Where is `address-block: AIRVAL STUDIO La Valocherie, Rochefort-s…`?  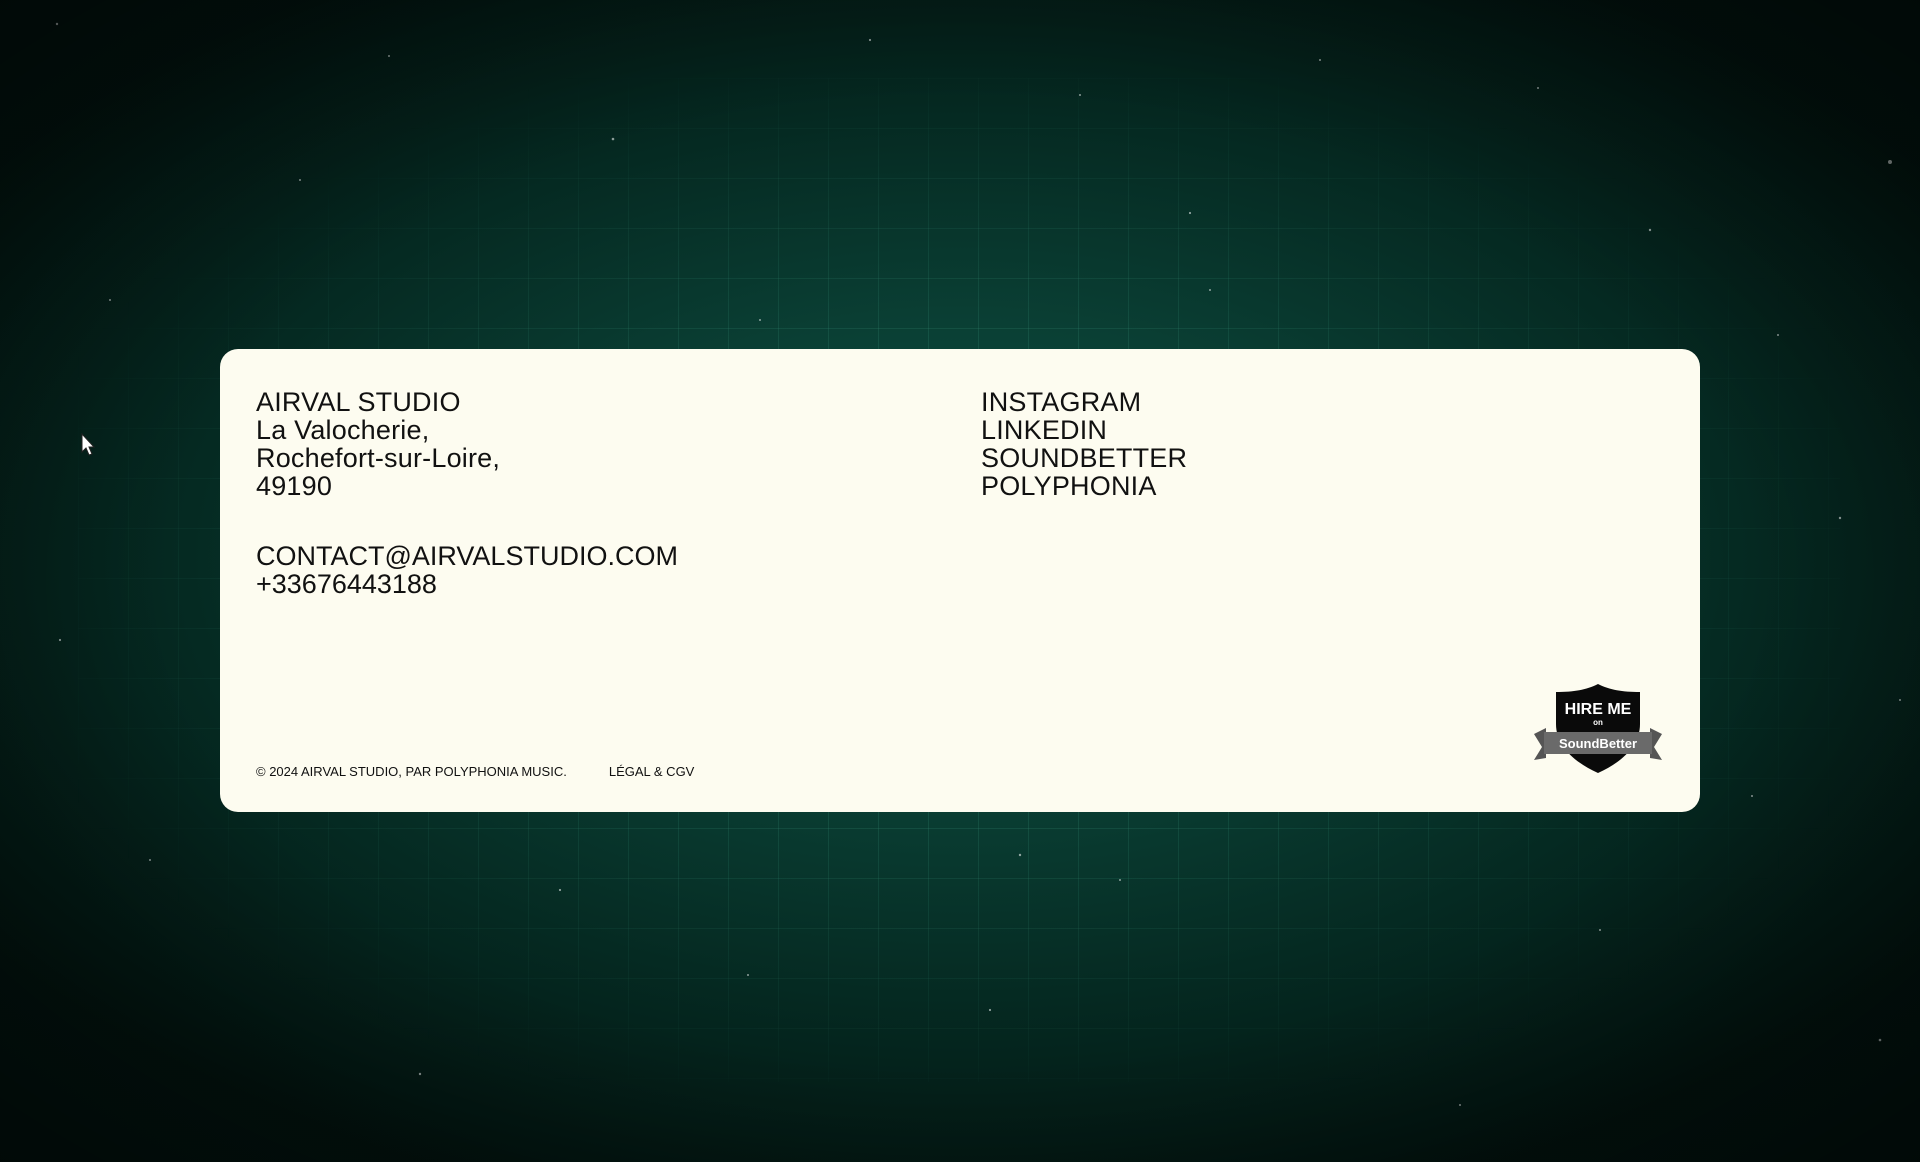
address-block: AIRVAL STUDIO La Valocherie, Rochefort-s… is located at coordinates (378, 444).